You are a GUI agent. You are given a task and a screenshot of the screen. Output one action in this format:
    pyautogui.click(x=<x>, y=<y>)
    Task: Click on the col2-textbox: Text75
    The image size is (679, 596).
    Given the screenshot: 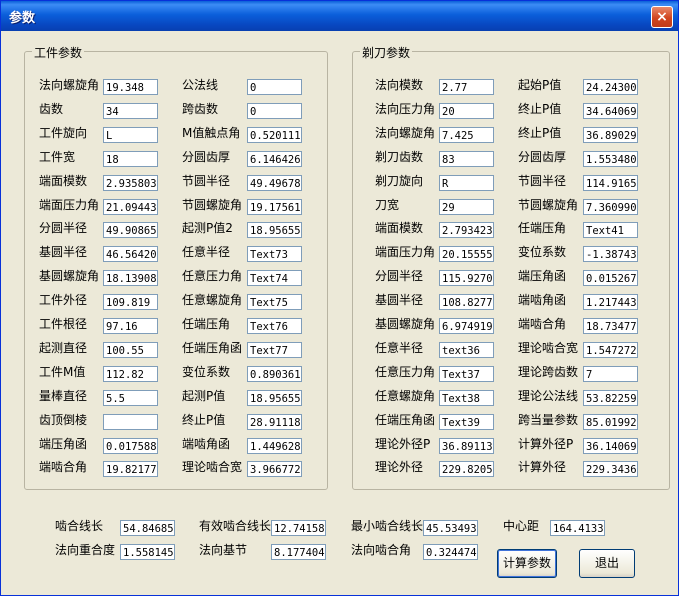 What is the action you would take?
    pyautogui.click(x=274, y=302)
    